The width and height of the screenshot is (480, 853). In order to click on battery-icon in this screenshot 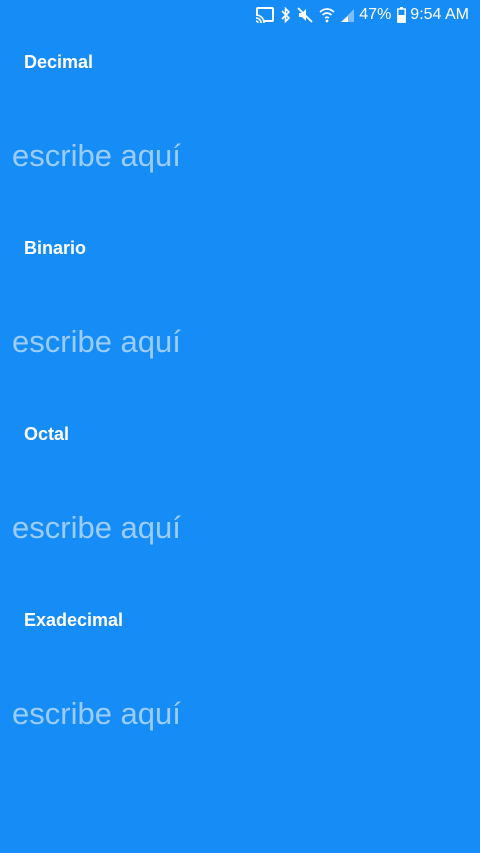, I will do `click(402, 15)`.